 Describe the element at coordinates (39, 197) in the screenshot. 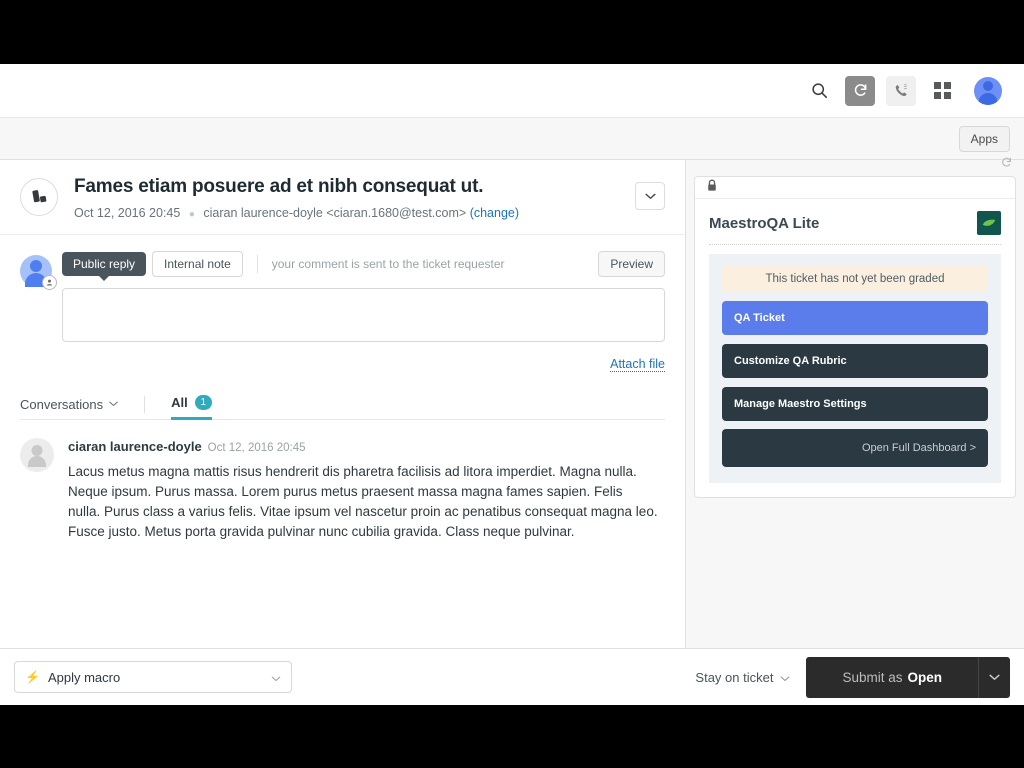

I see `brand-avatar-icon` at that location.